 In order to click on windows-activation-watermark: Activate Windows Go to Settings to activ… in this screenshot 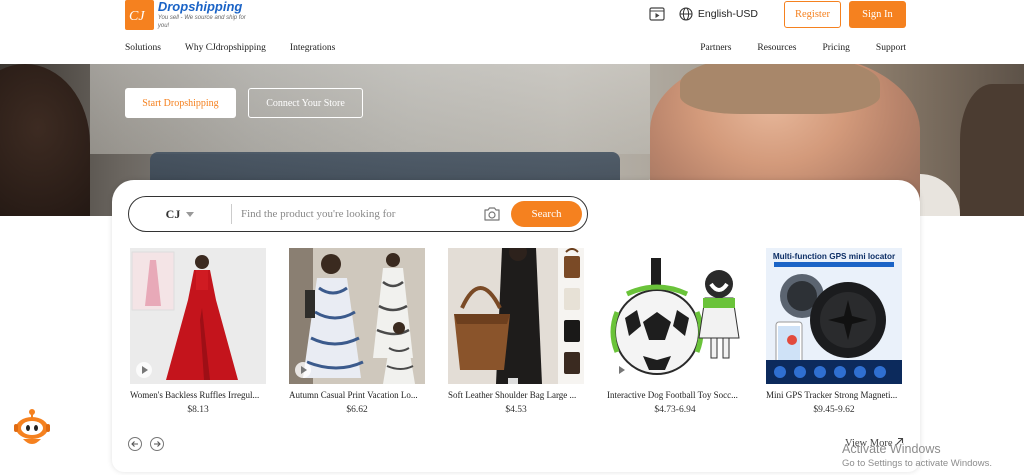, I will do `click(917, 455)`.